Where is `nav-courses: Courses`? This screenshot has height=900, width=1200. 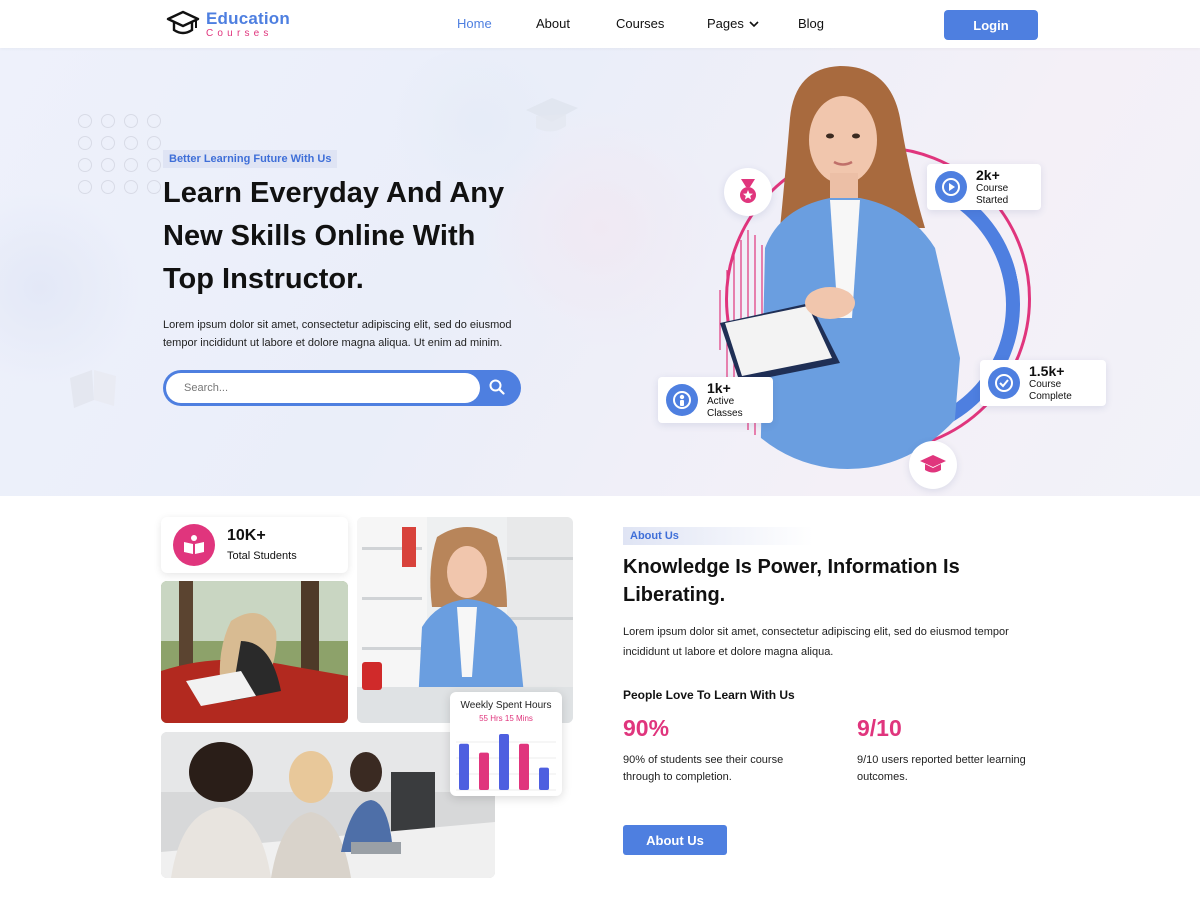
nav-courses: Courses is located at coordinates (661, 23).